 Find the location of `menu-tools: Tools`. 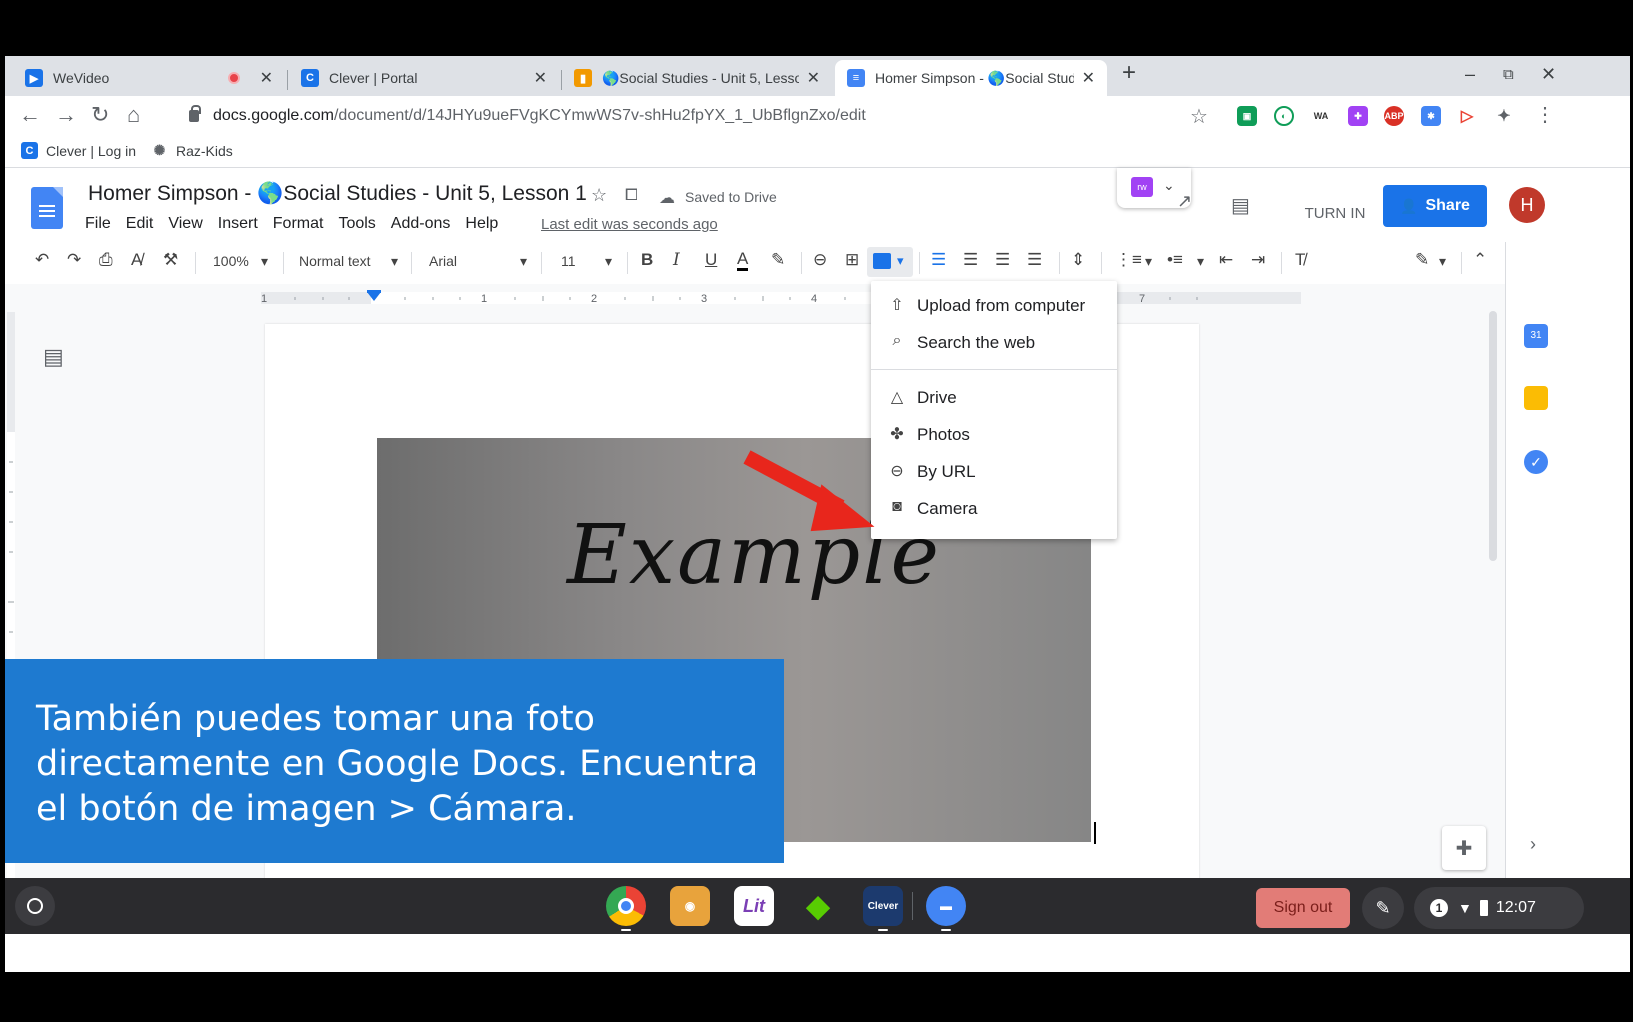

menu-tools: Tools is located at coordinates (356, 224).